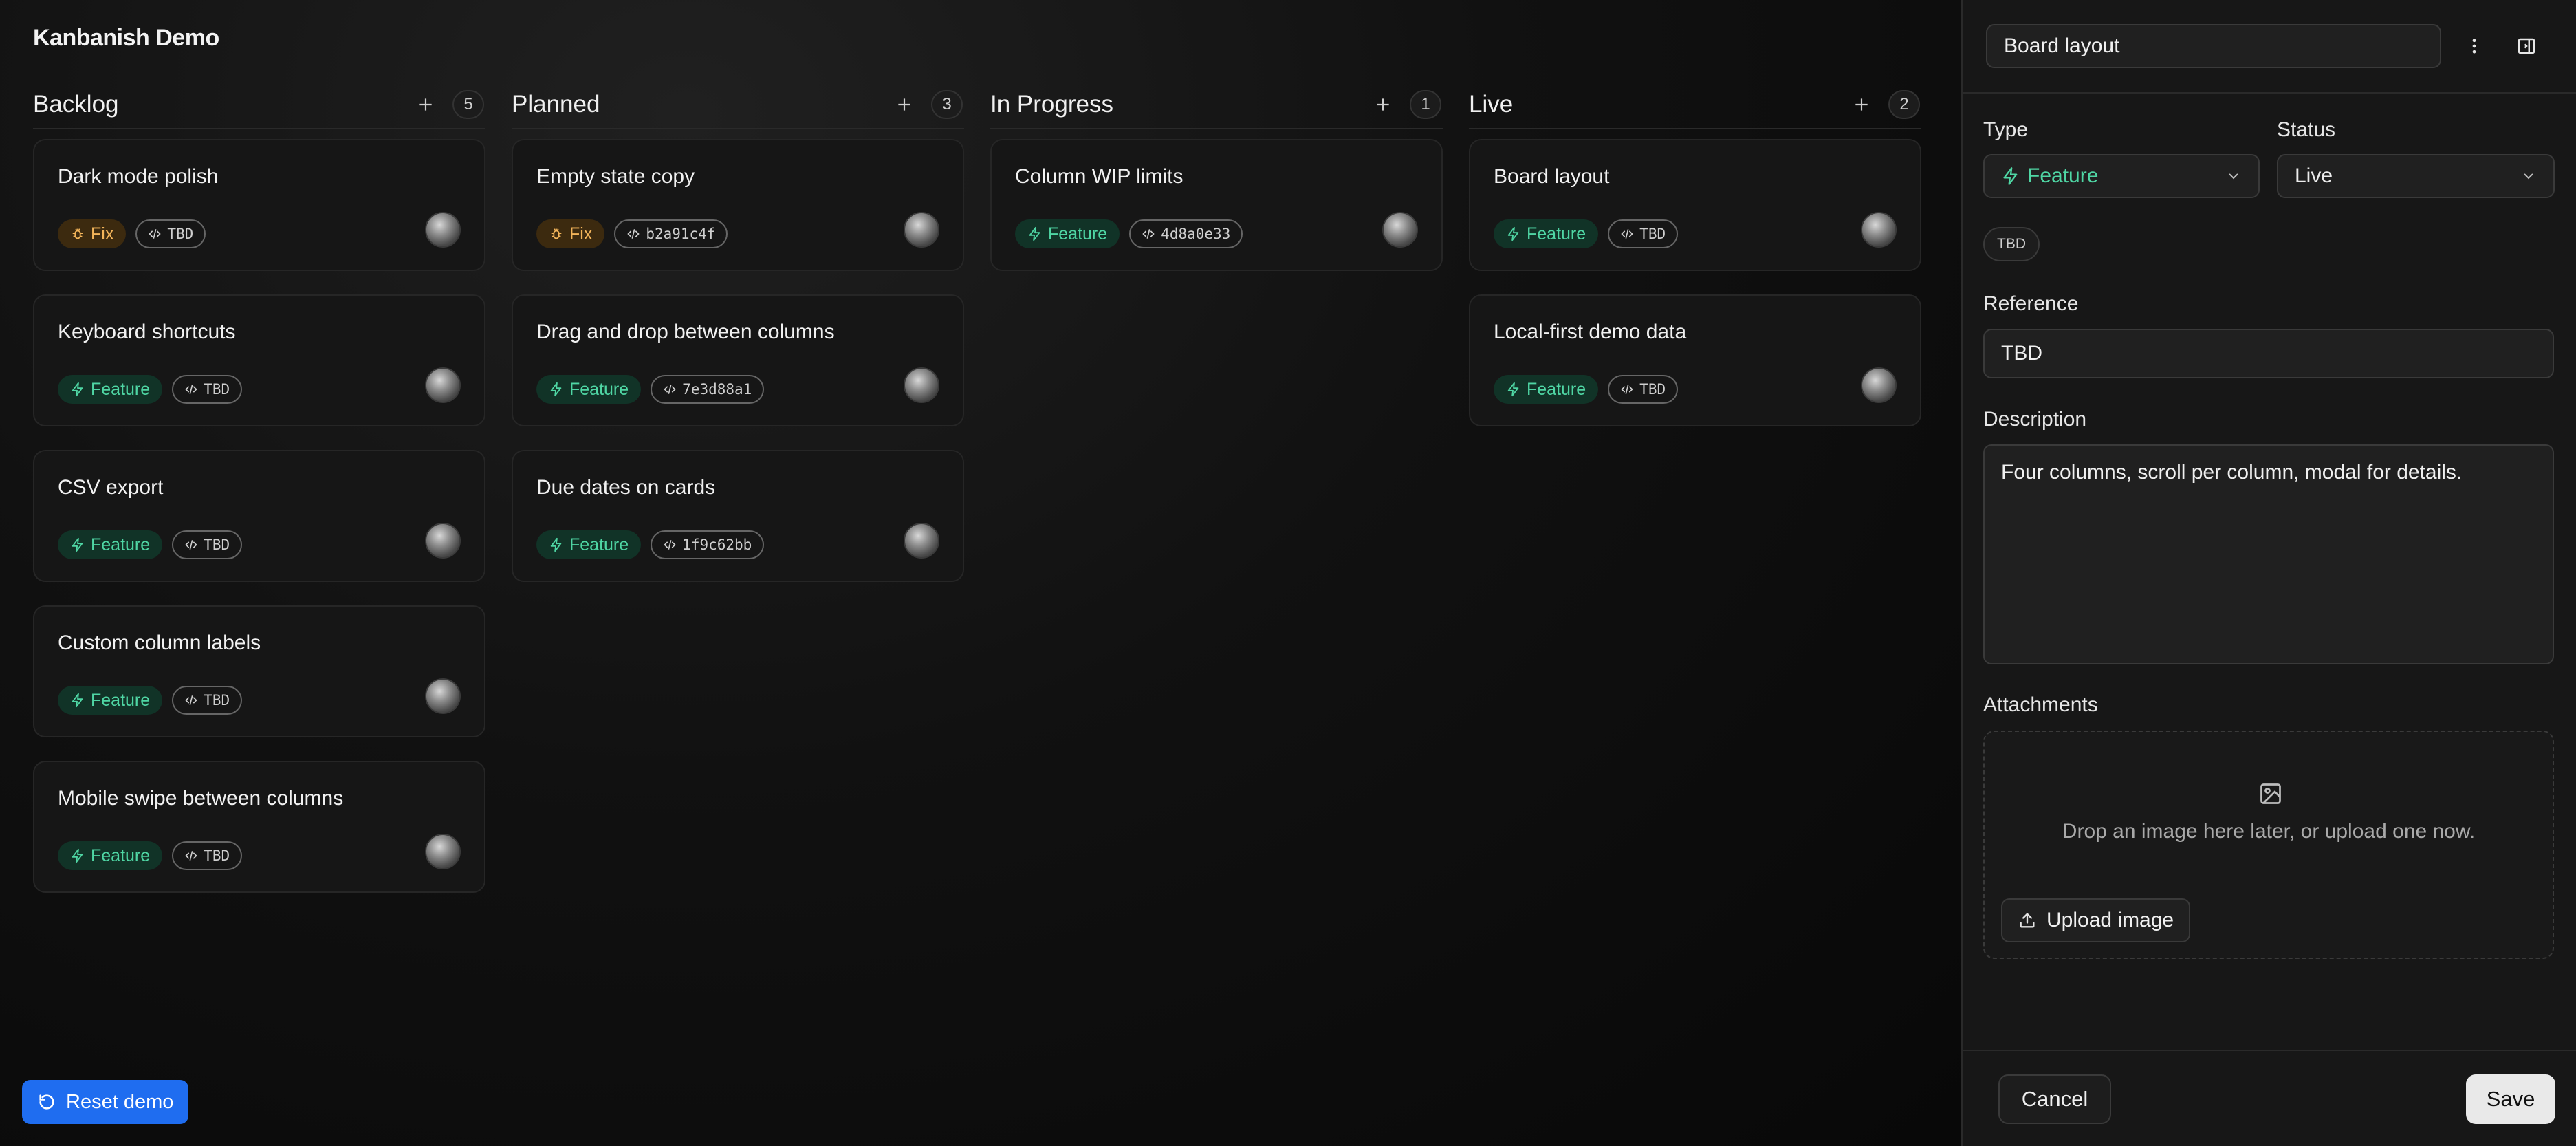 Image resolution: width=2576 pixels, height=1146 pixels. I want to click on ref-tag: 1f9c62bb, so click(708, 544).